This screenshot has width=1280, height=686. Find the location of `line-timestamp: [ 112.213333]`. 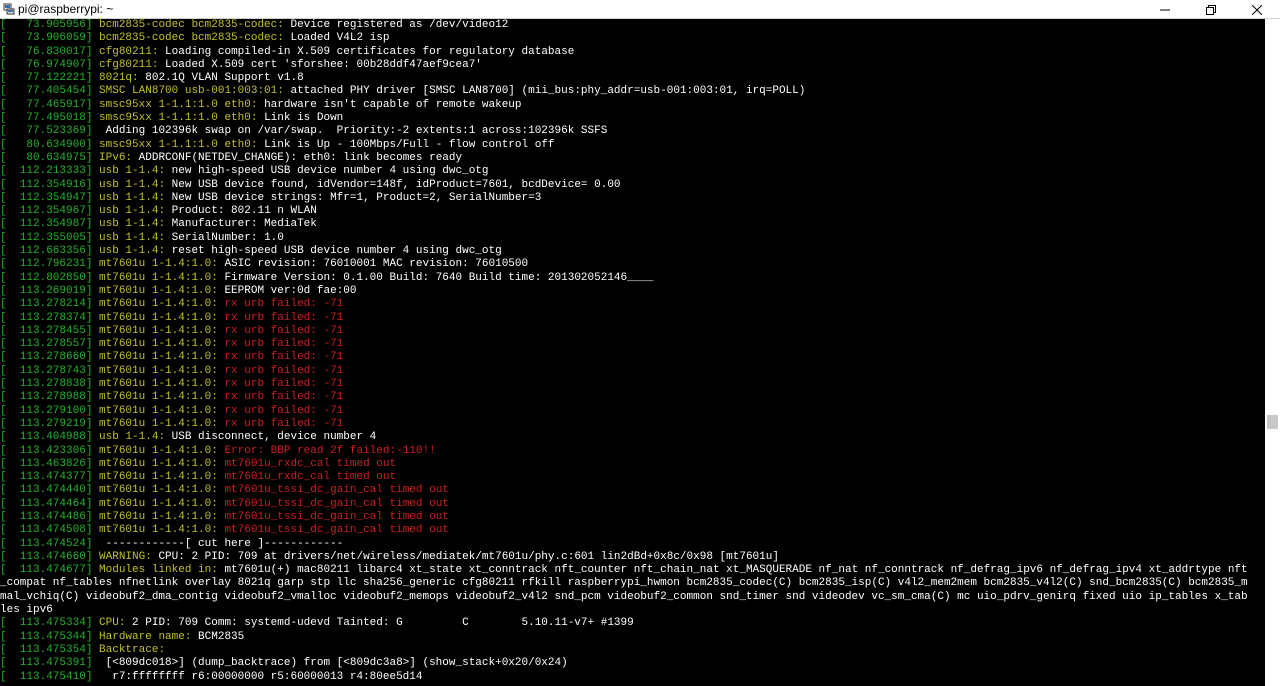

line-timestamp: [ 112.213333] is located at coordinates (46, 171).